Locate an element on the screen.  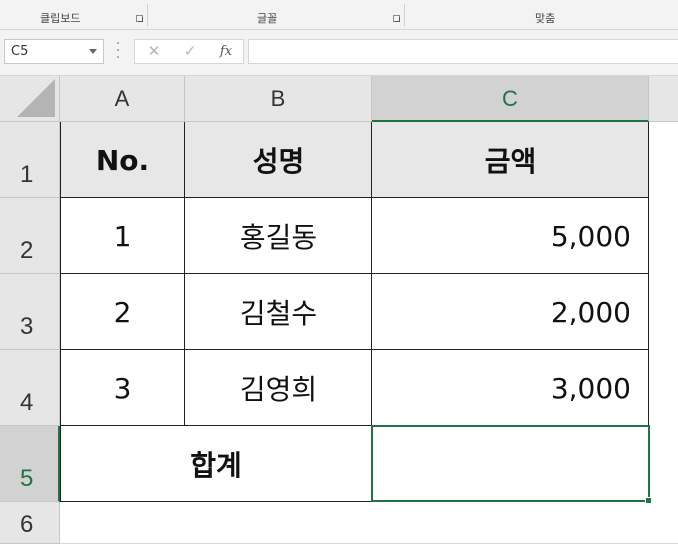
row-header-5: 5 is located at coordinates (30, 464).